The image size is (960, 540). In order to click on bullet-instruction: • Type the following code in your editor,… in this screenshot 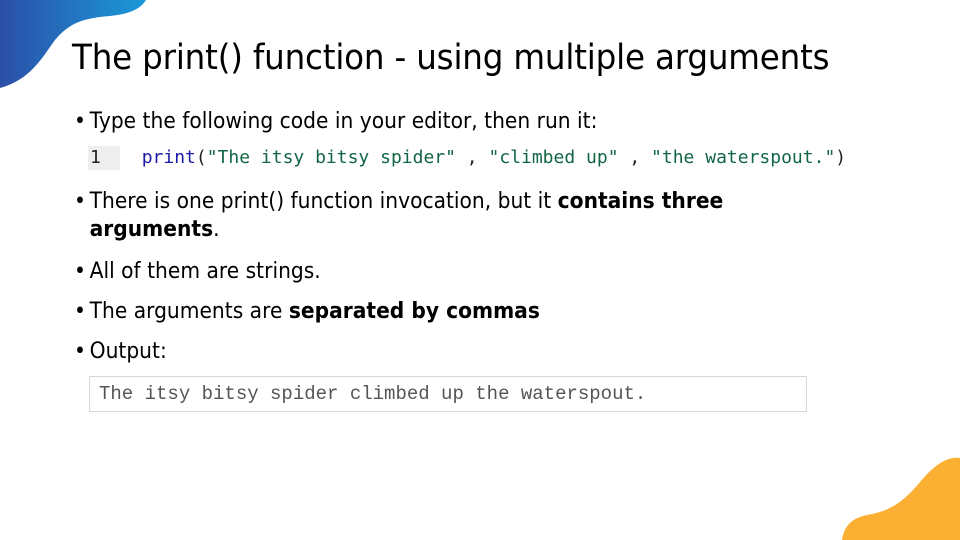, I will do `click(336, 121)`.